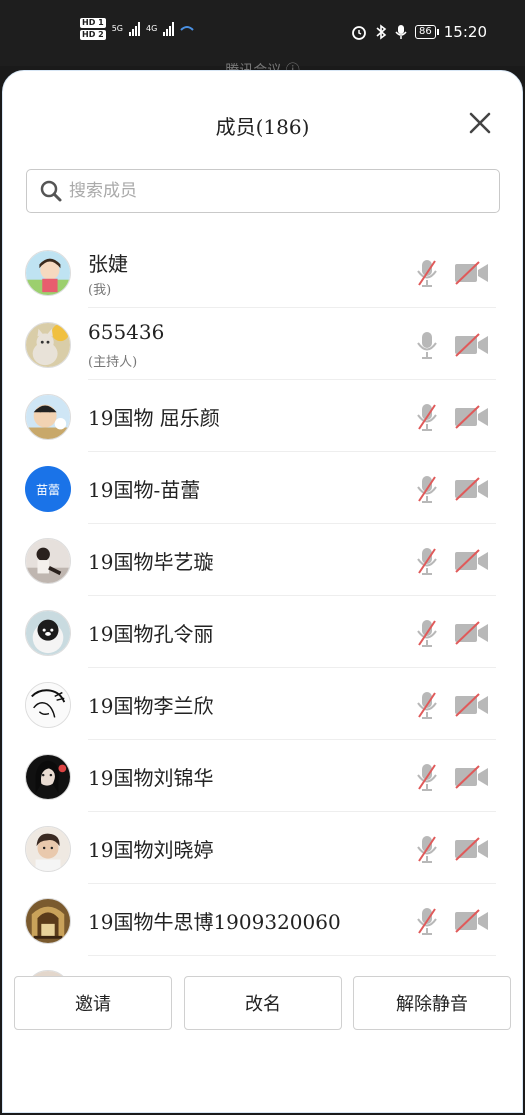 Image resolution: width=525 pixels, height=1115 pixels. Describe the element at coordinates (108, 264) in the screenshot. I see `member-name: 张婕` at that location.